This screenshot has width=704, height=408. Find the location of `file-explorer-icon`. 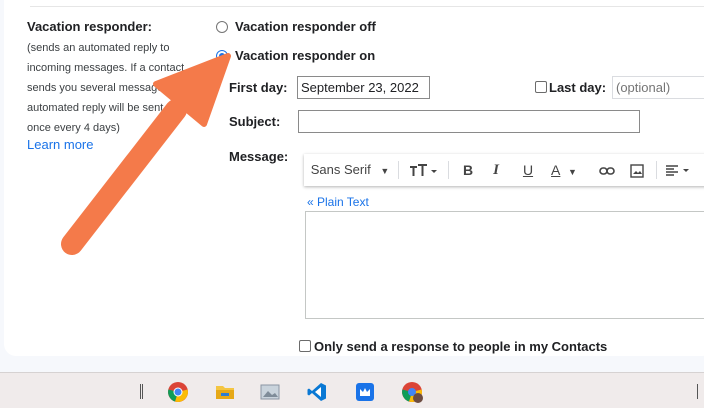

file-explorer-icon is located at coordinates (225, 392).